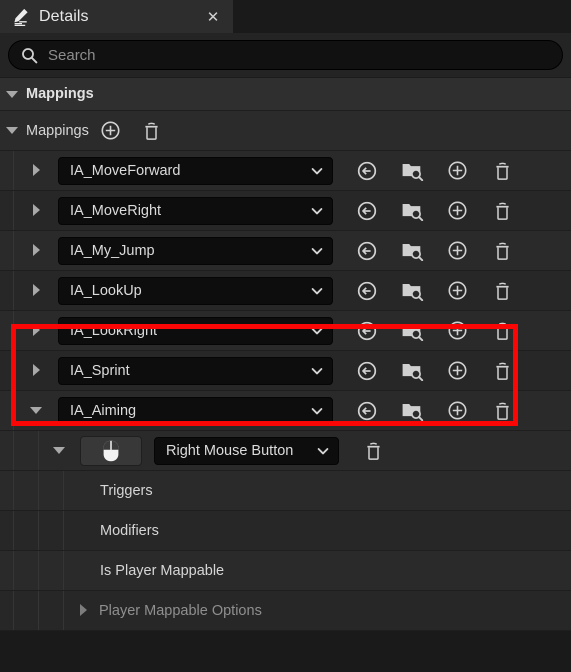 This screenshot has height=672, width=571. What do you see at coordinates (195, 290) in the screenshot?
I see `input-action-combo: IA_LookUp` at bounding box center [195, 290].